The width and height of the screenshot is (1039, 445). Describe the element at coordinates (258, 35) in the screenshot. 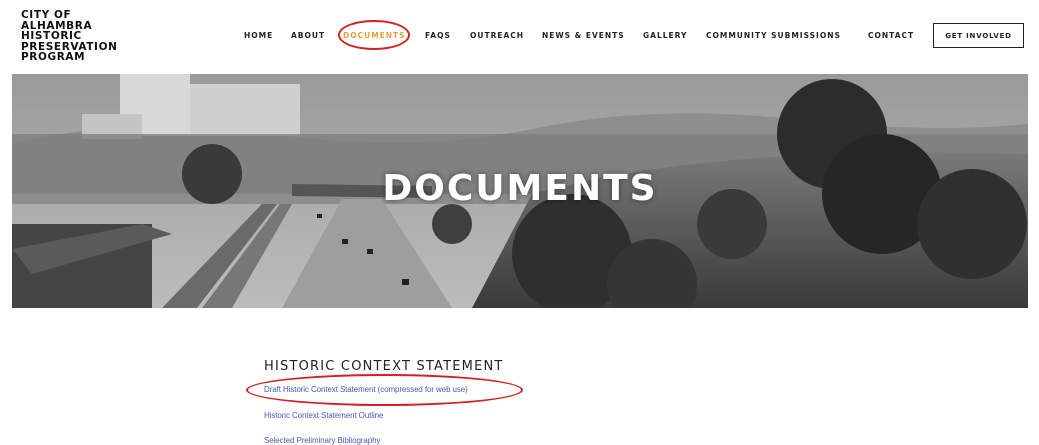

I see `nav-home: HOME` at that location.